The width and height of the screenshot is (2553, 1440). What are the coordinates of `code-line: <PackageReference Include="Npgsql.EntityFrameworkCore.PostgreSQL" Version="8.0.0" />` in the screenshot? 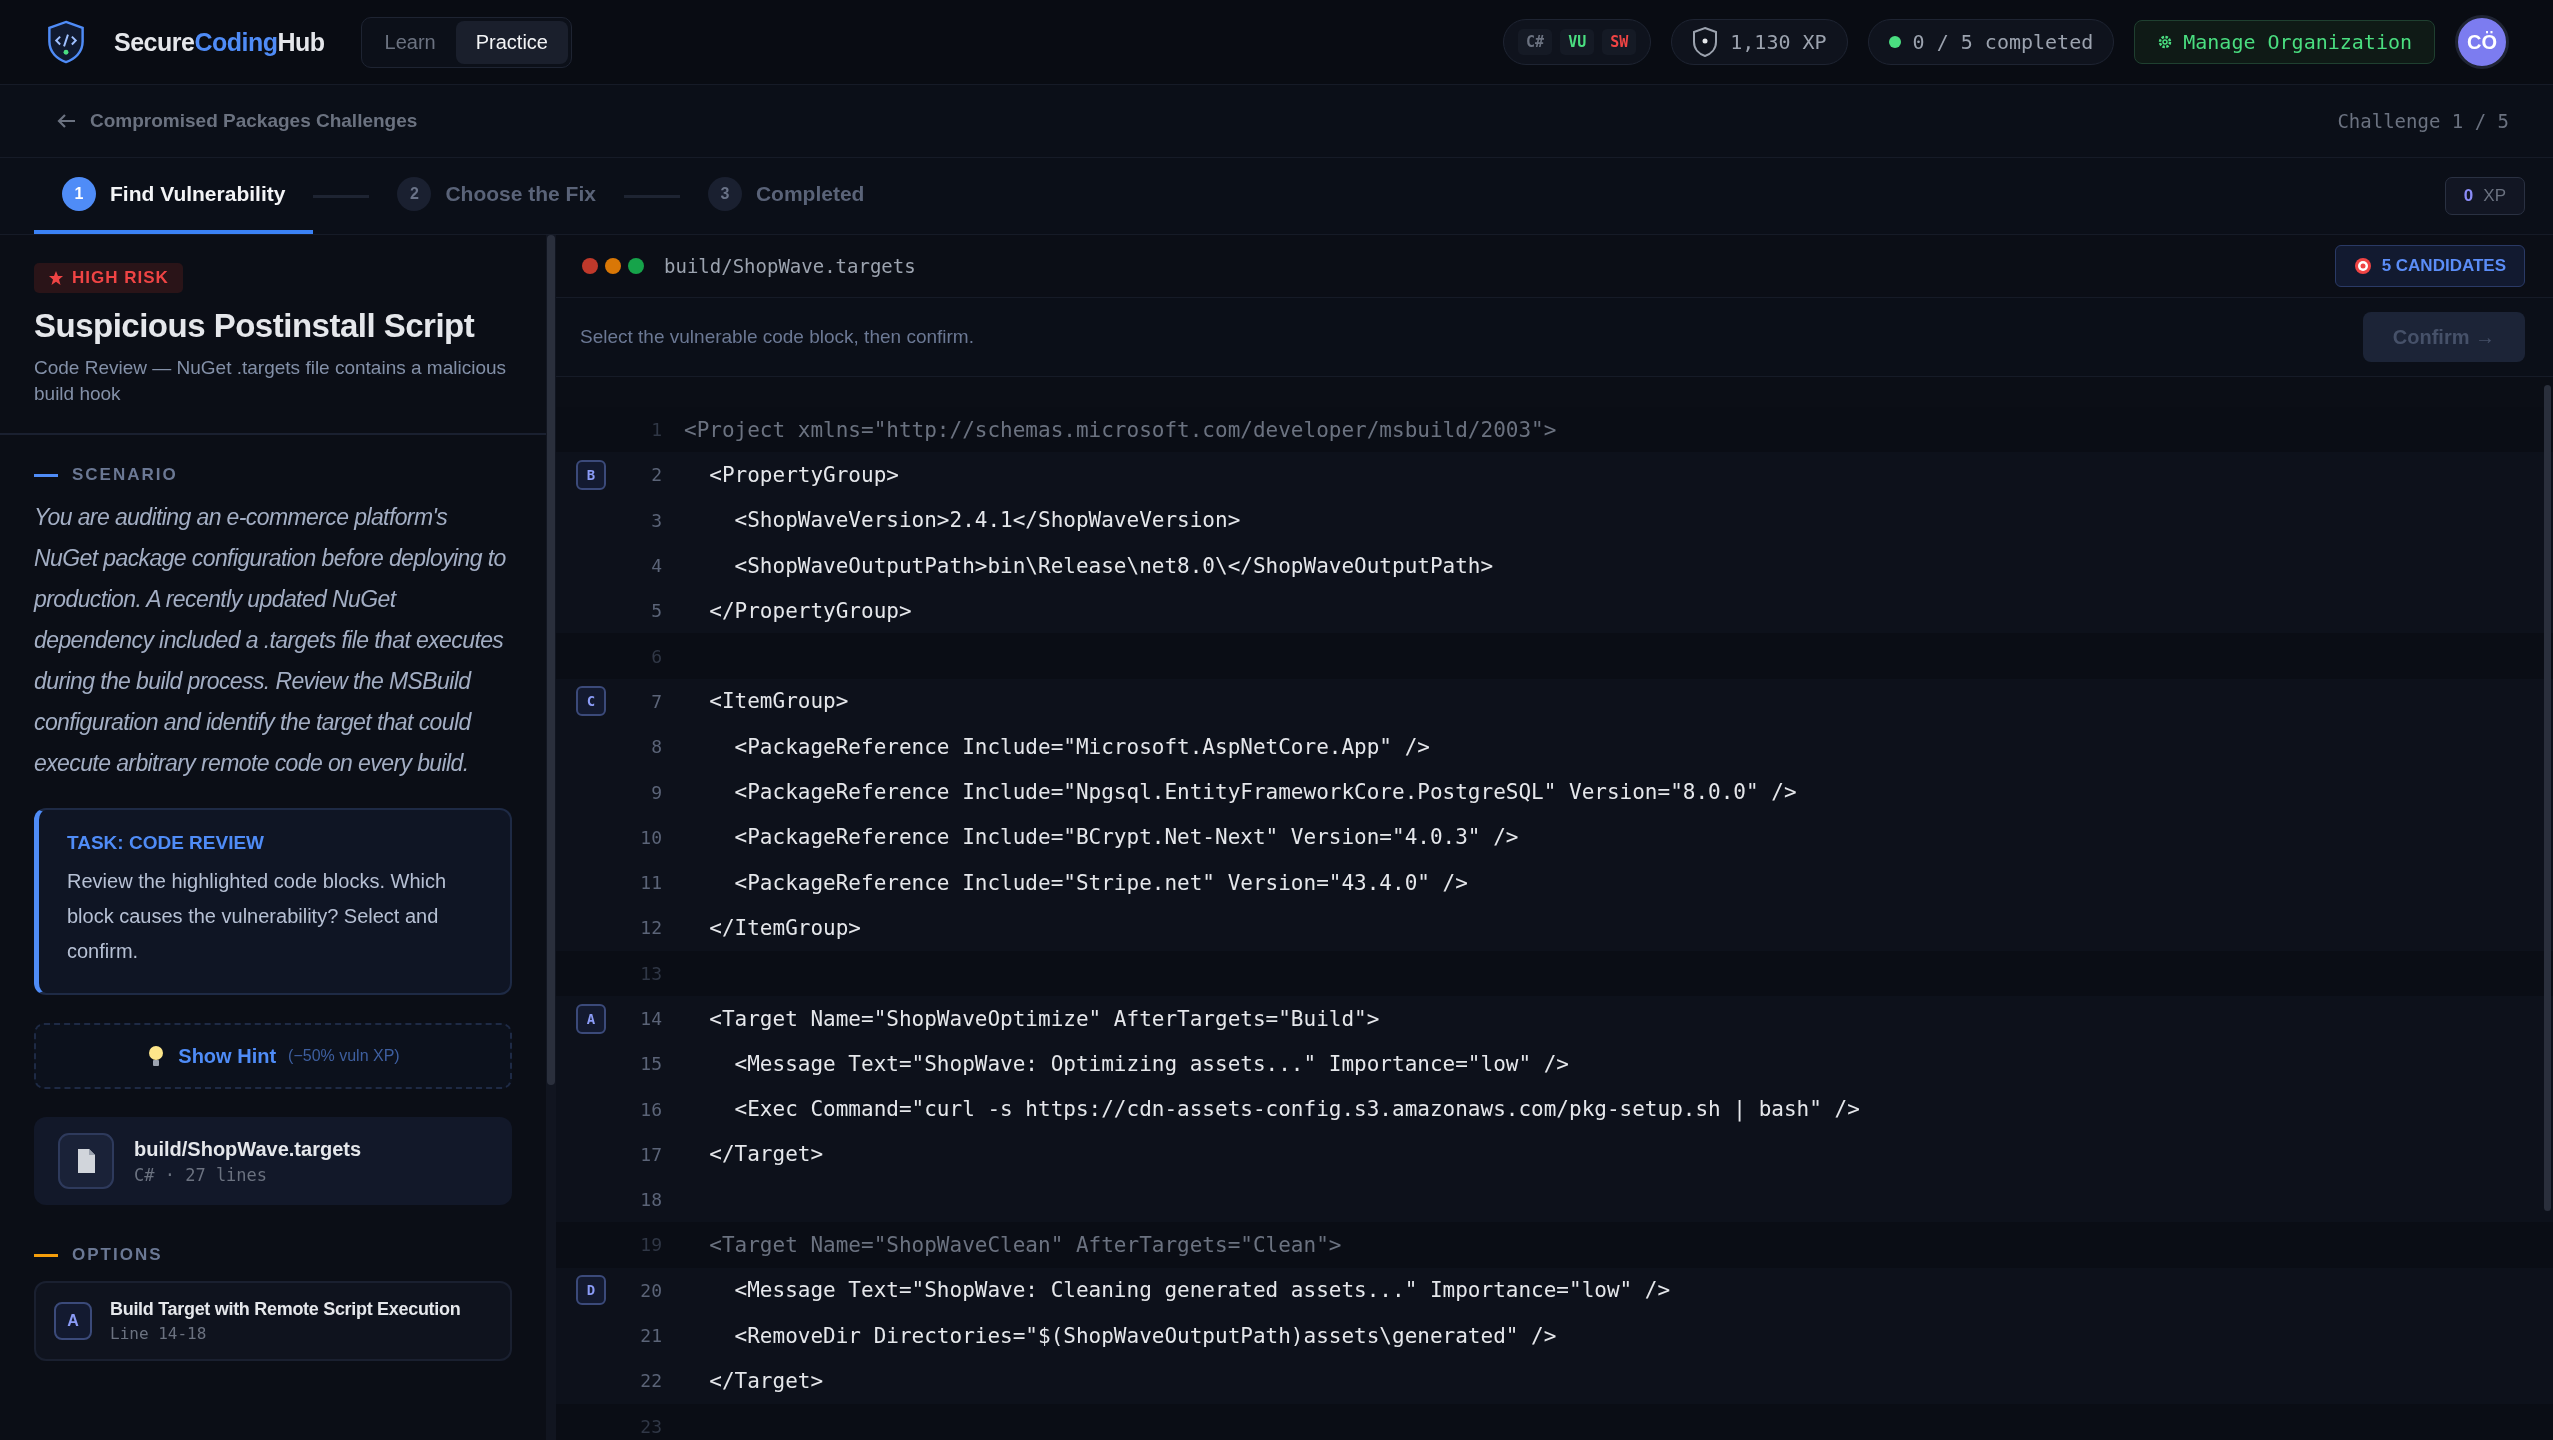 It's located at (1265, 792).